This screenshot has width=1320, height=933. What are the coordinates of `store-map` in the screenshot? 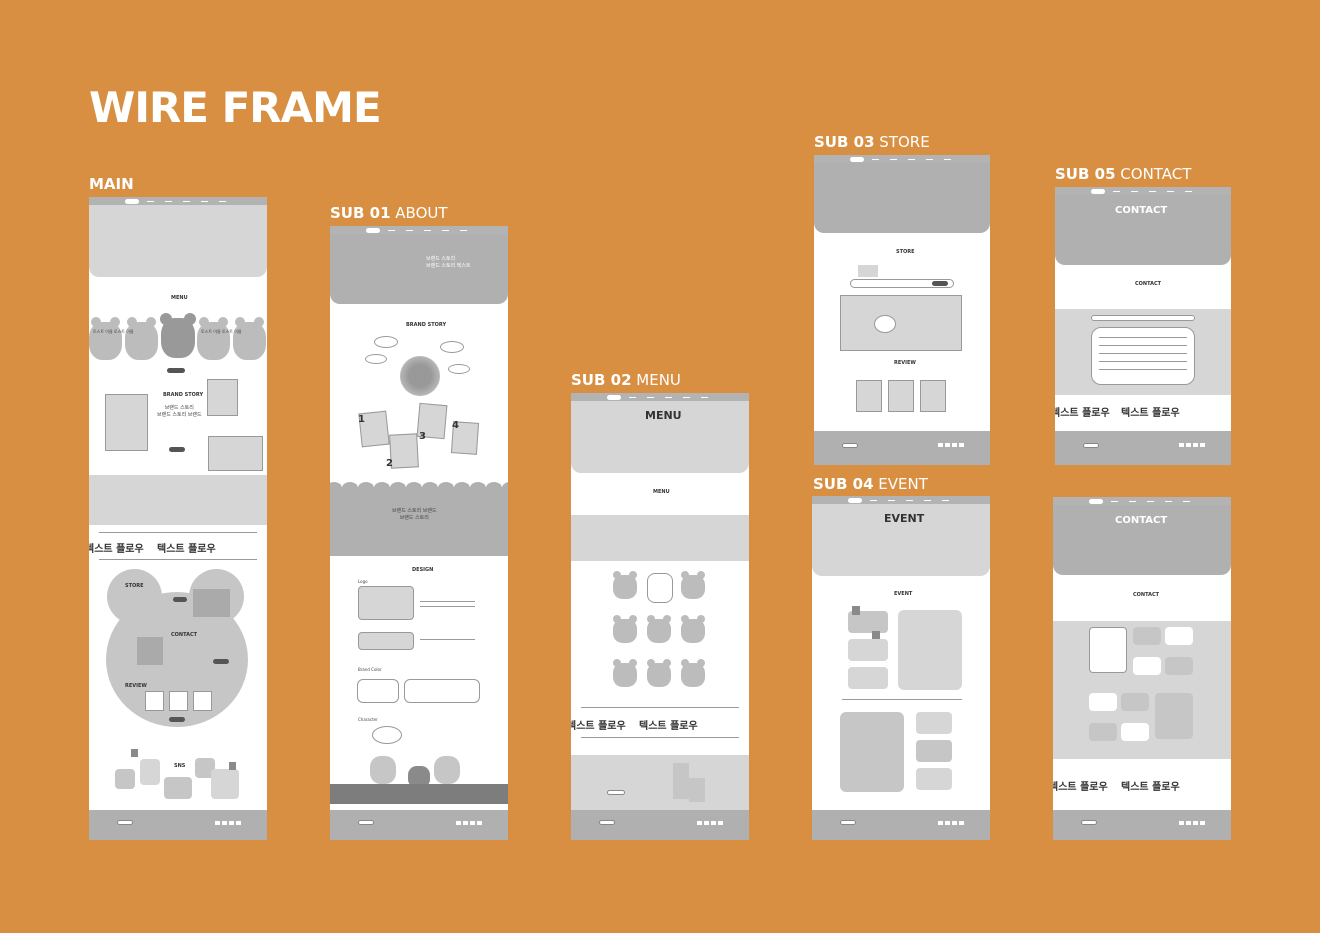 It's located at (901, 323).